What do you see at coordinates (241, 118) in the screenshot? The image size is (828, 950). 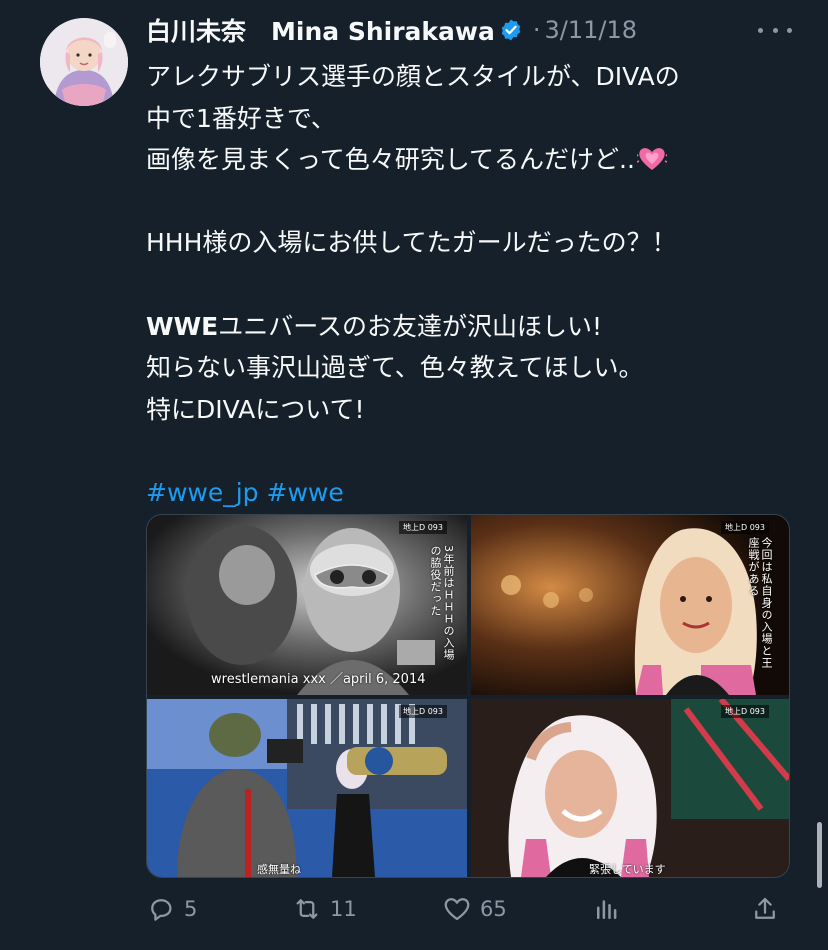 I see `tweet-line: 中で1番好きで、` at bounding box center [241, 118].